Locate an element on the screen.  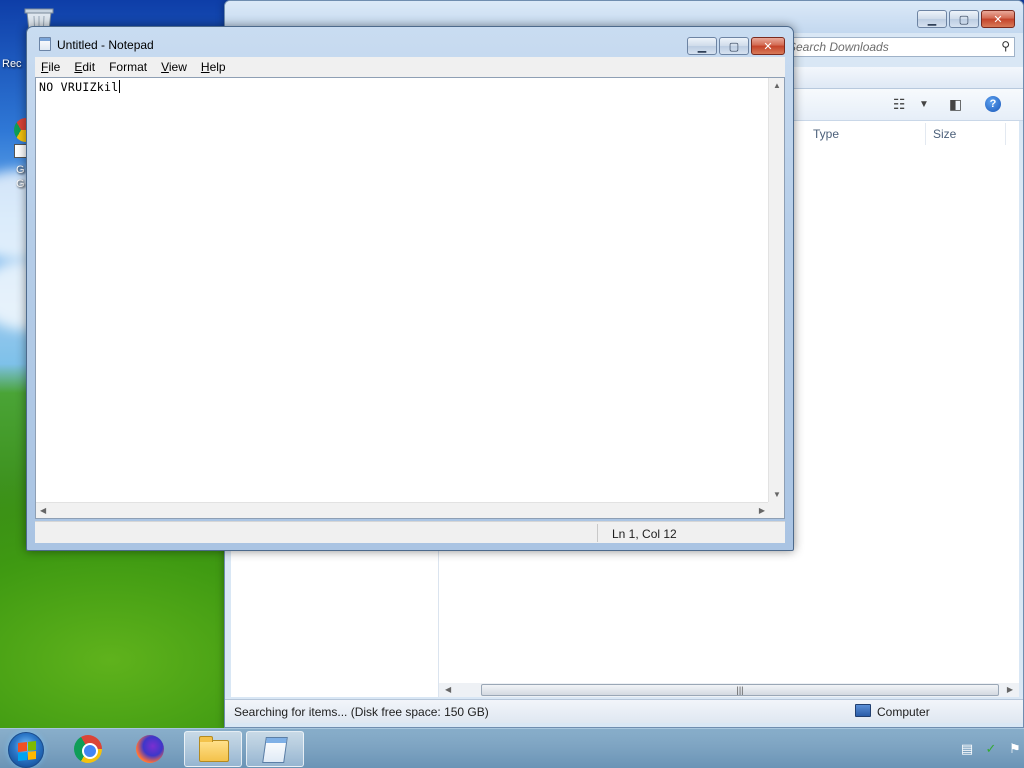
action-center-icon: ▤ is located at coordinates (967, 749).